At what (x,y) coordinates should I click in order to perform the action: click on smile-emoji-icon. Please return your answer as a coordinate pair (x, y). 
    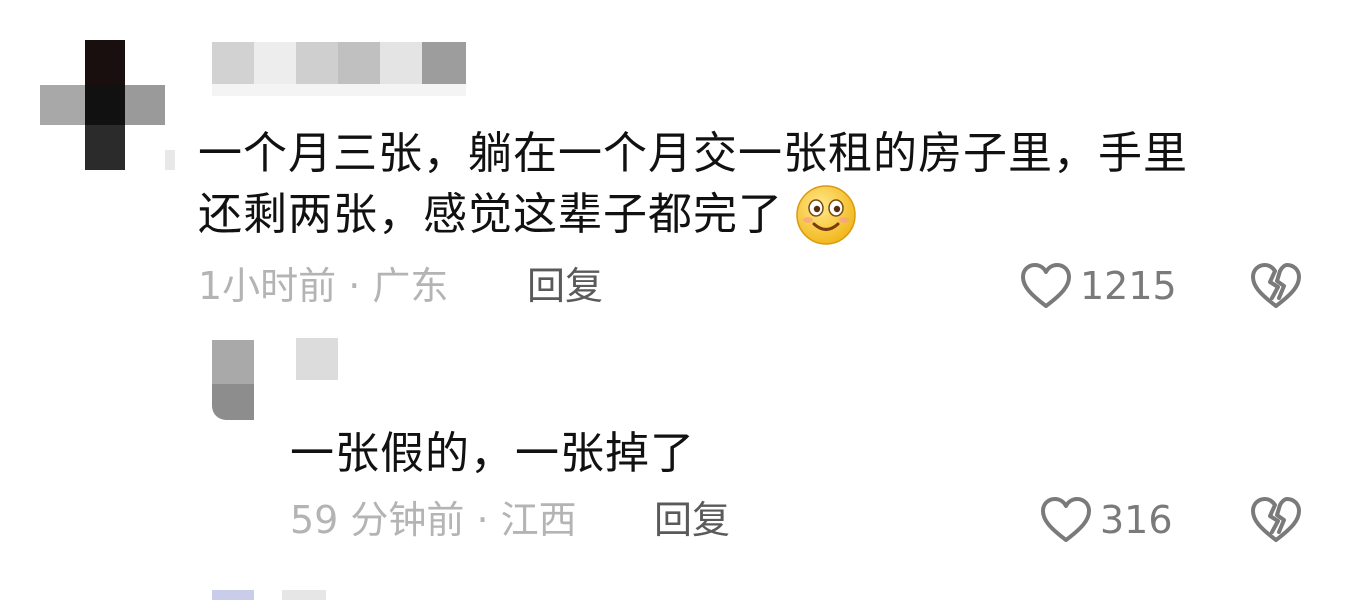
    Looking at the image, I should click on (826, 215).